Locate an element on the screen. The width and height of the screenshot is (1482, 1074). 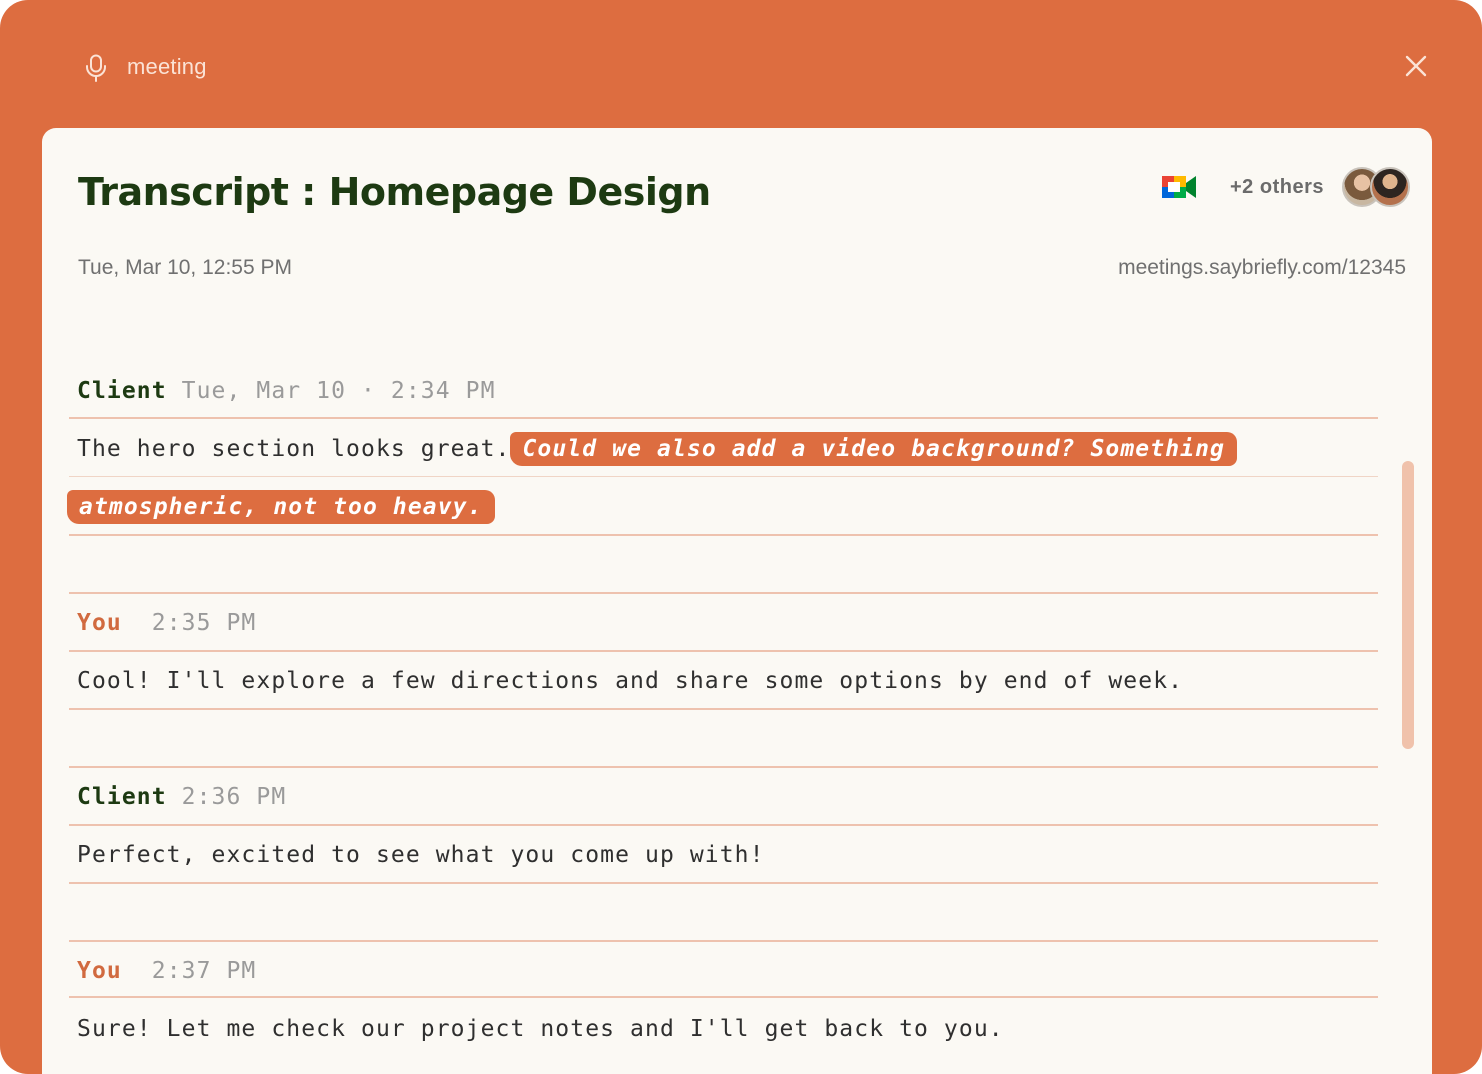
message-plain-text: The hero section looks great. is located at coordinates (294, 449).